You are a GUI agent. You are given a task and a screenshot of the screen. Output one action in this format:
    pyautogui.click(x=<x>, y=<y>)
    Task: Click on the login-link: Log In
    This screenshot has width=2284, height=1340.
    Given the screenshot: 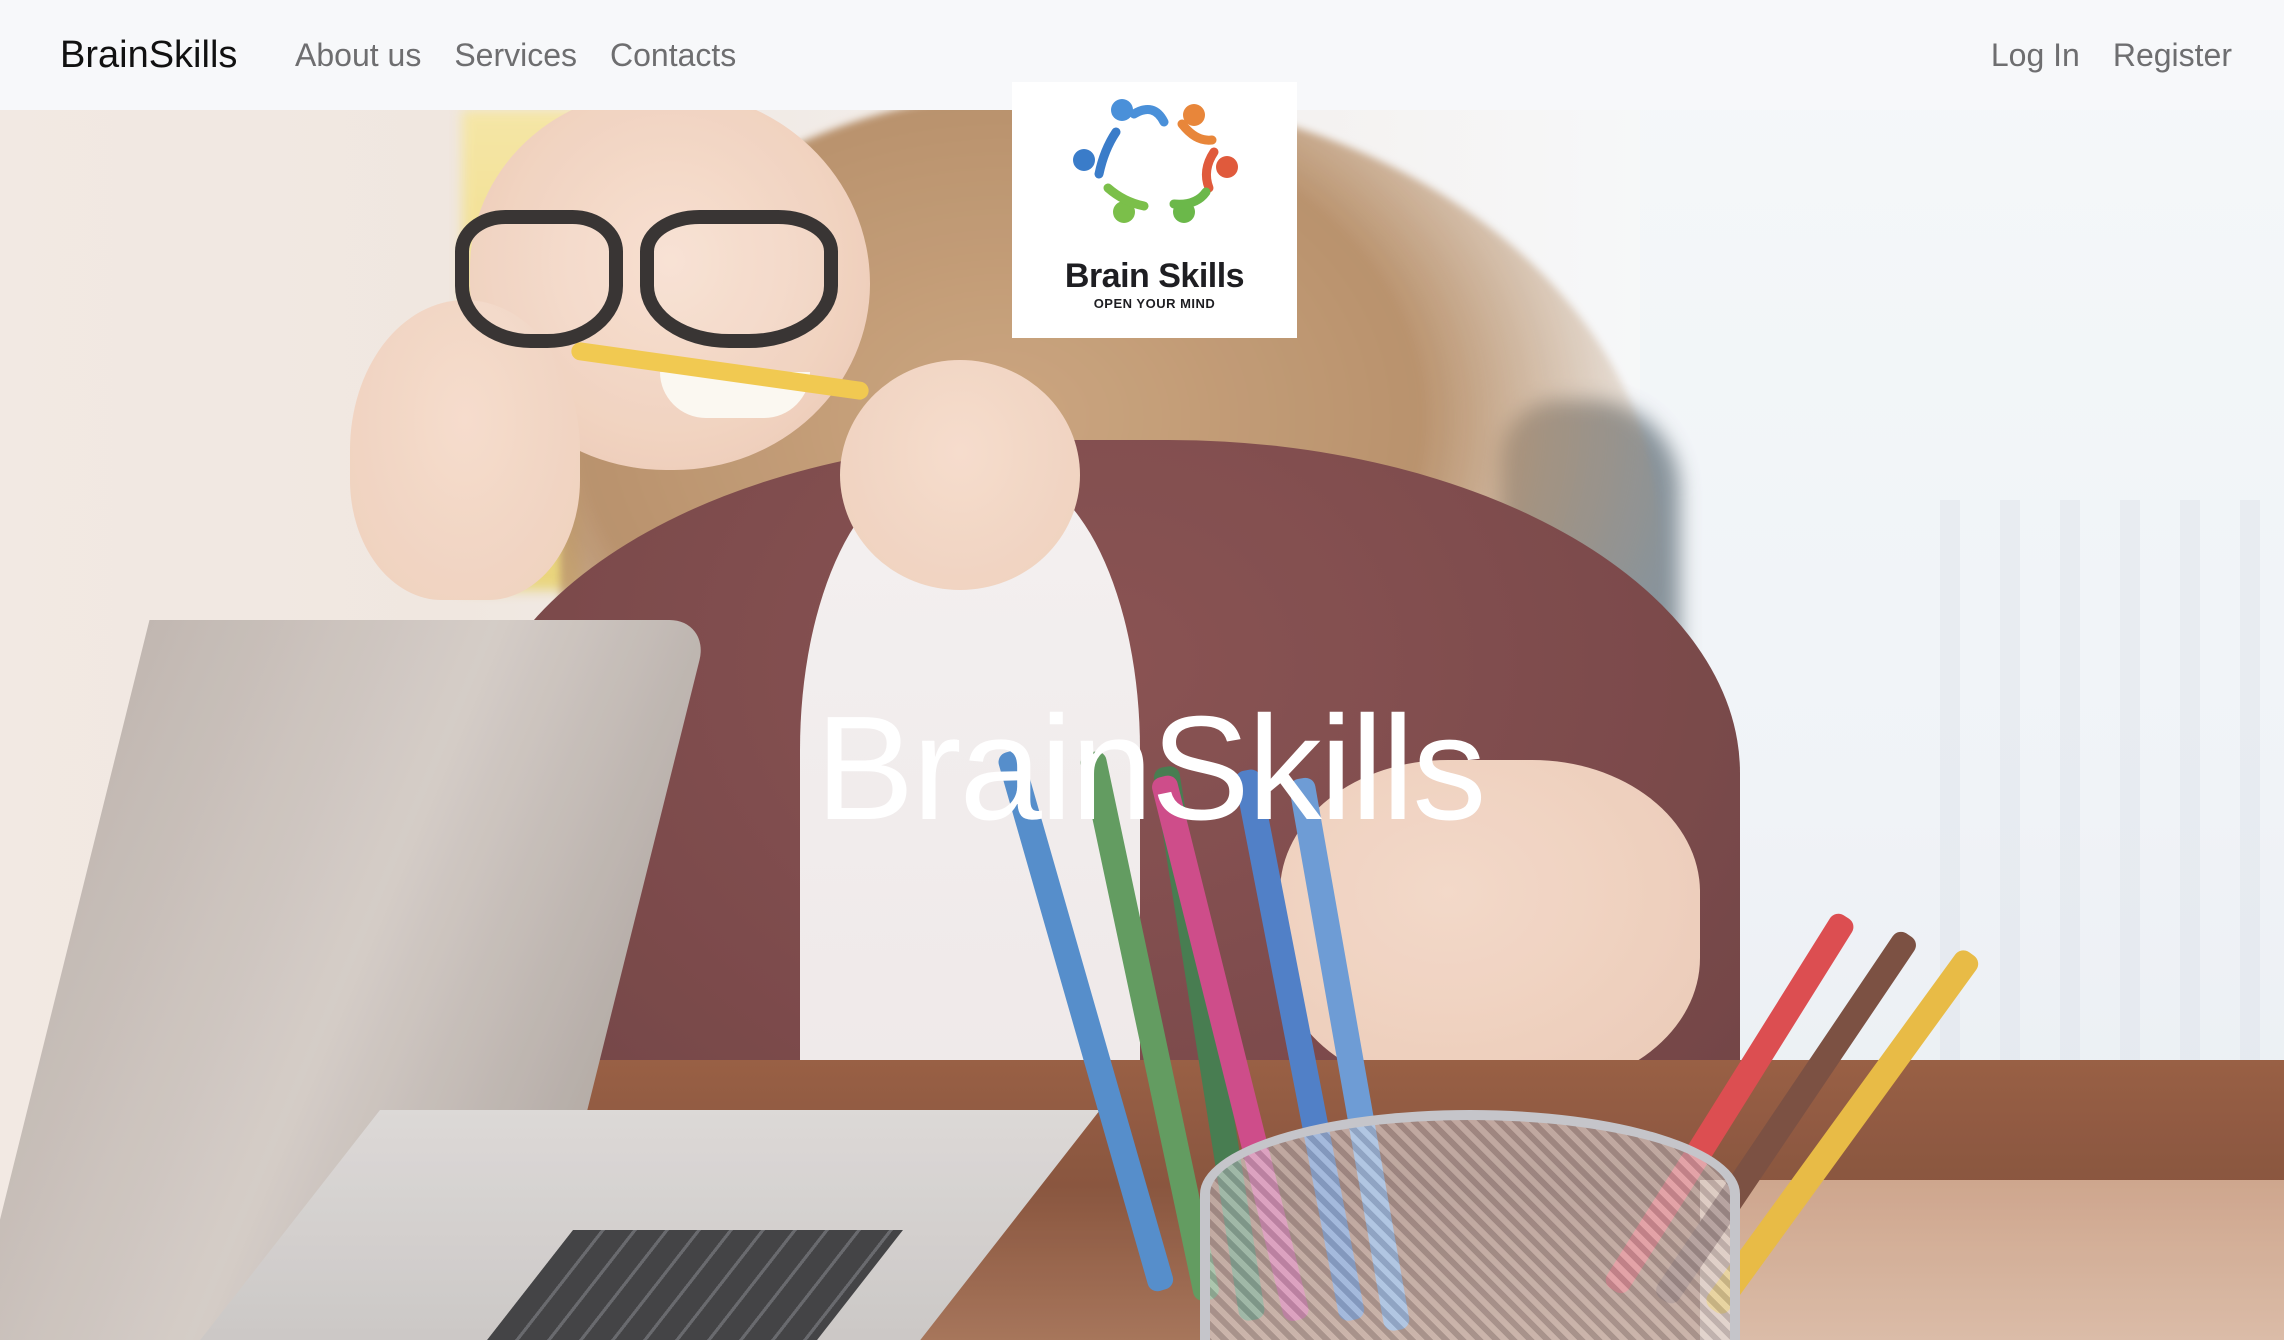 What is the action you would take?
    pyautogui.click(x=2035, y=55)
    